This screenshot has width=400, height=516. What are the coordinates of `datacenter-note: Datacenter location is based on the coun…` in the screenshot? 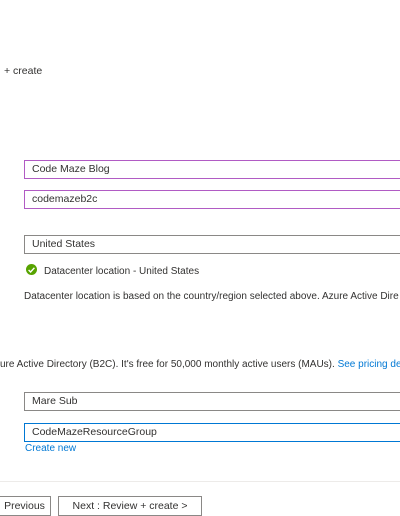 It's located at (211, 296).